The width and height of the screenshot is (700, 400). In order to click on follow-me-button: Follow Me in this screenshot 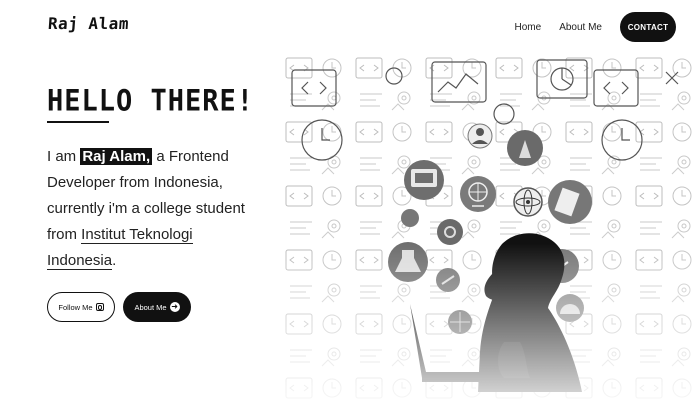, I will do `click(81, 307)`.